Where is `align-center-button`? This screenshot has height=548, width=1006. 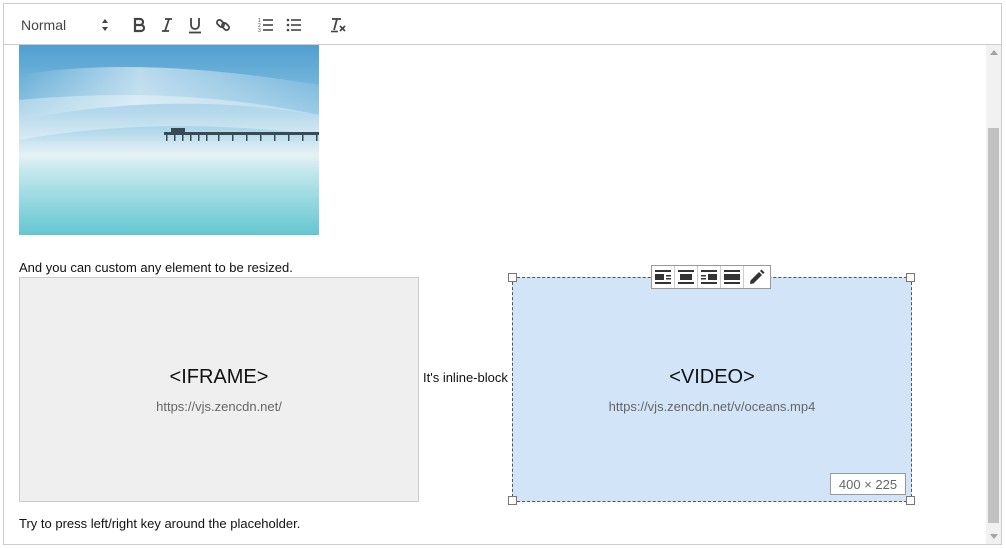 align-center-button is located at coordinates (686, 277).